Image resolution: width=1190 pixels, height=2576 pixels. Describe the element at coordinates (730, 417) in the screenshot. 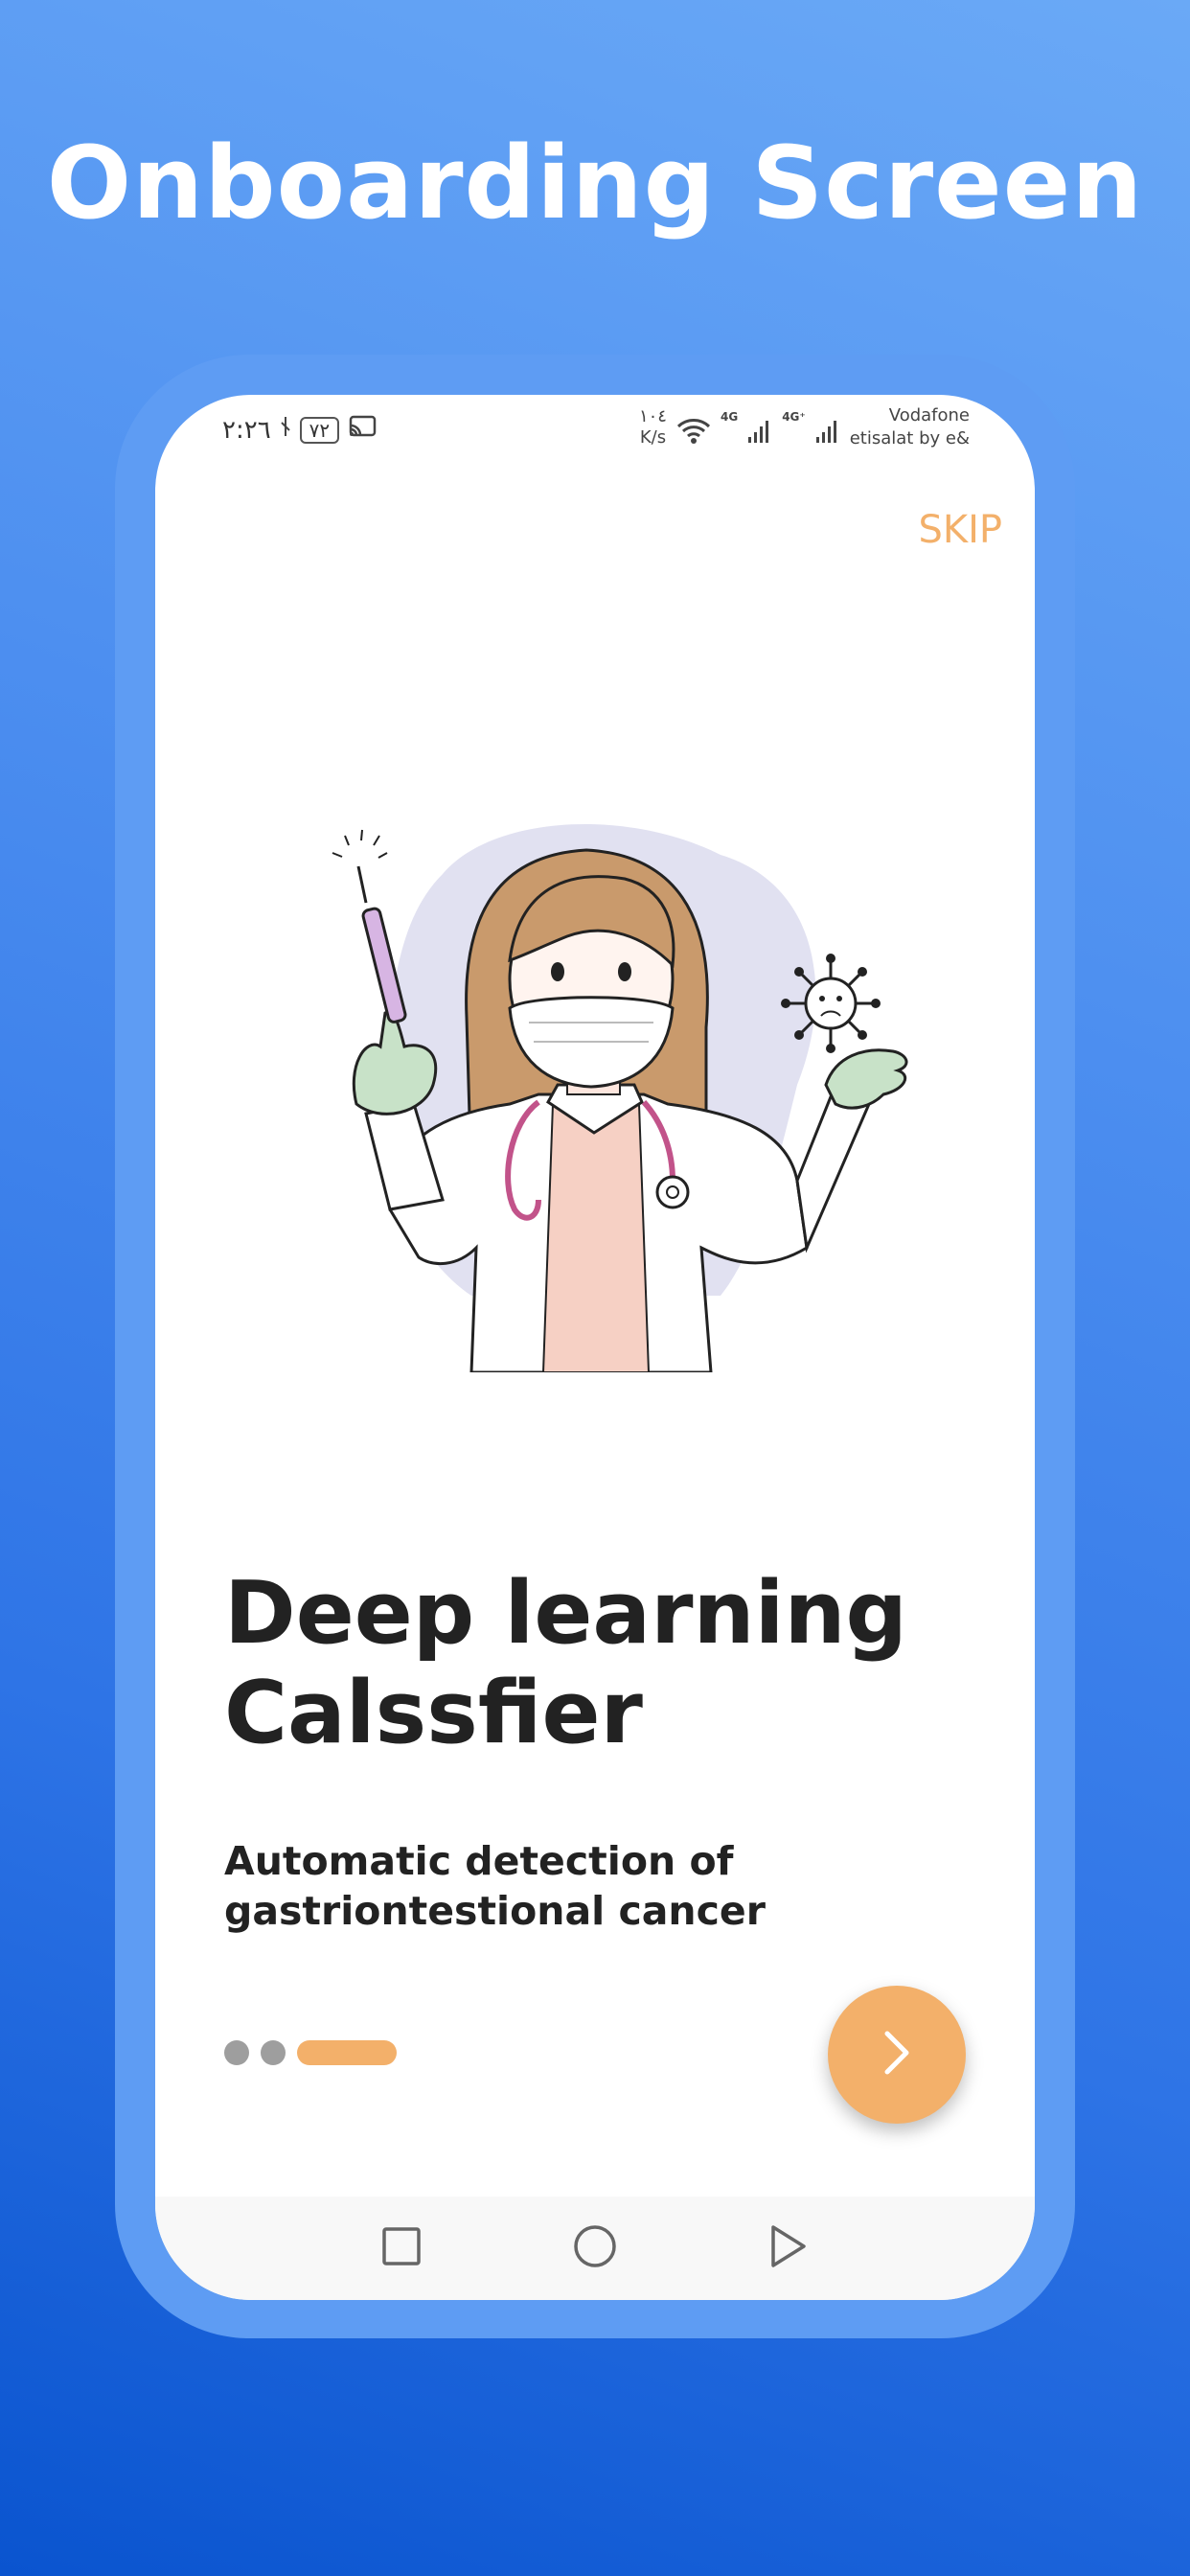

I see `network-type-1: 4G` at that location.